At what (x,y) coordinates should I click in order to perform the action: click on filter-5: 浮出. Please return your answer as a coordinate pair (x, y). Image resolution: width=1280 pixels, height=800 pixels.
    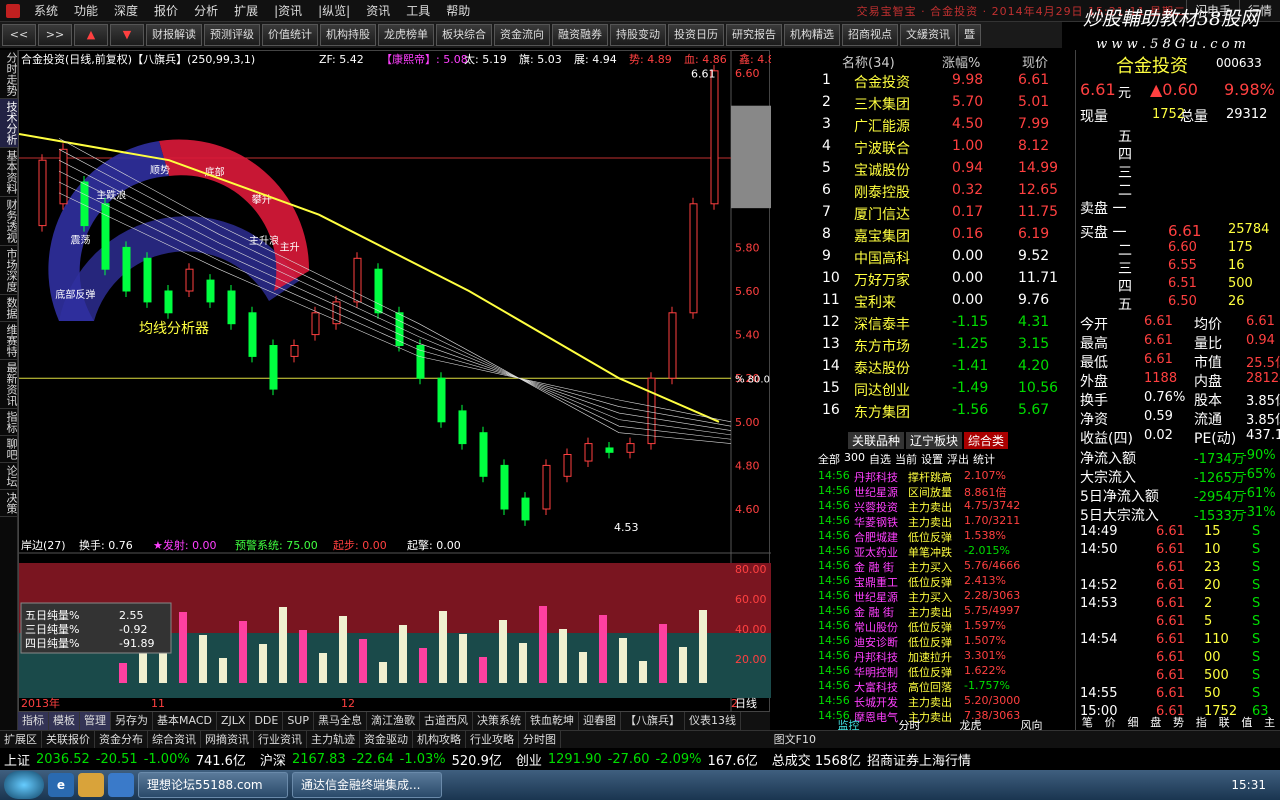
    Looking at the image, I should click on (958, 459).